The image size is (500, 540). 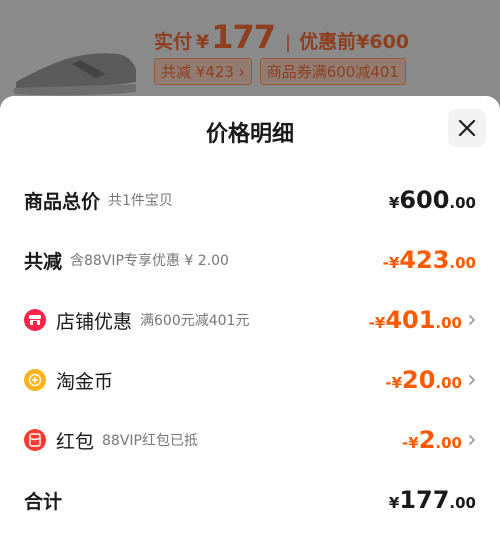 What do you see at coordinates (281, 37) in the screenshot?
I see `paid-price-line: 实付 ¥ 177 | 优惠前 ¥600` at bounding box center [281, 37].